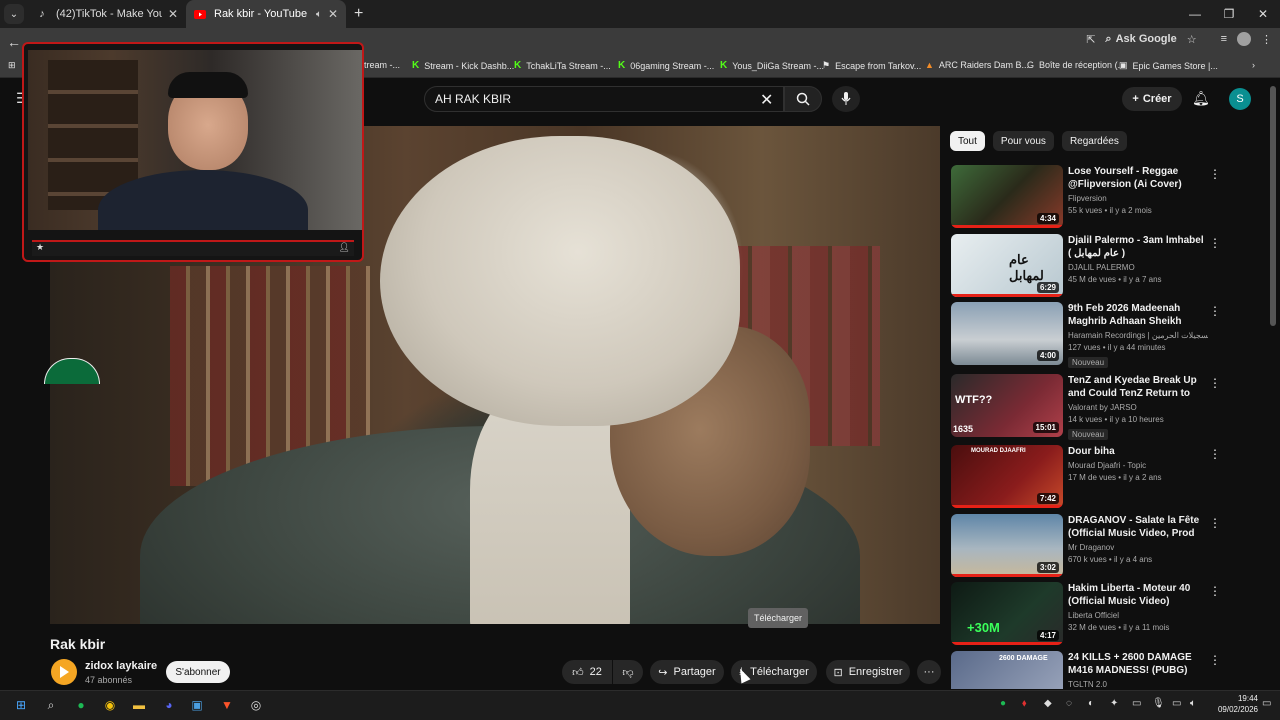  What do you see at coordinates (628, 672) in the screenshot?
I see `dislike-button: 👎︎` at bounding box center [628, 672].